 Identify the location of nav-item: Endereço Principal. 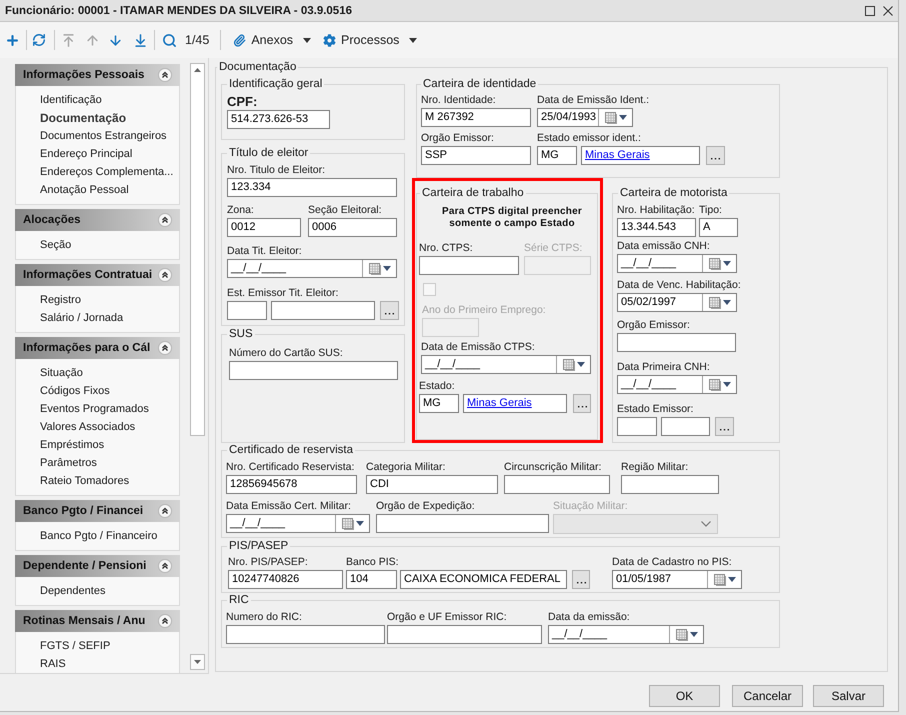
(86, 154).